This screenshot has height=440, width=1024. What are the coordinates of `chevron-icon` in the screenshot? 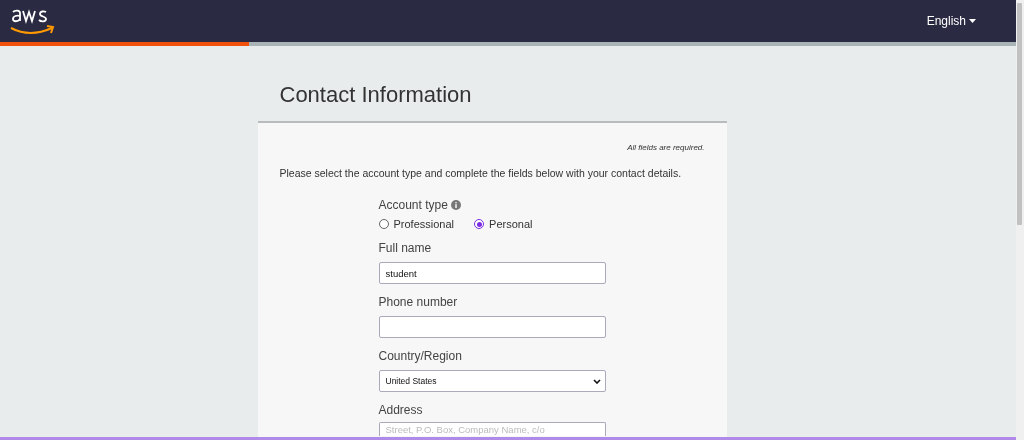 It's located at (596, 381).